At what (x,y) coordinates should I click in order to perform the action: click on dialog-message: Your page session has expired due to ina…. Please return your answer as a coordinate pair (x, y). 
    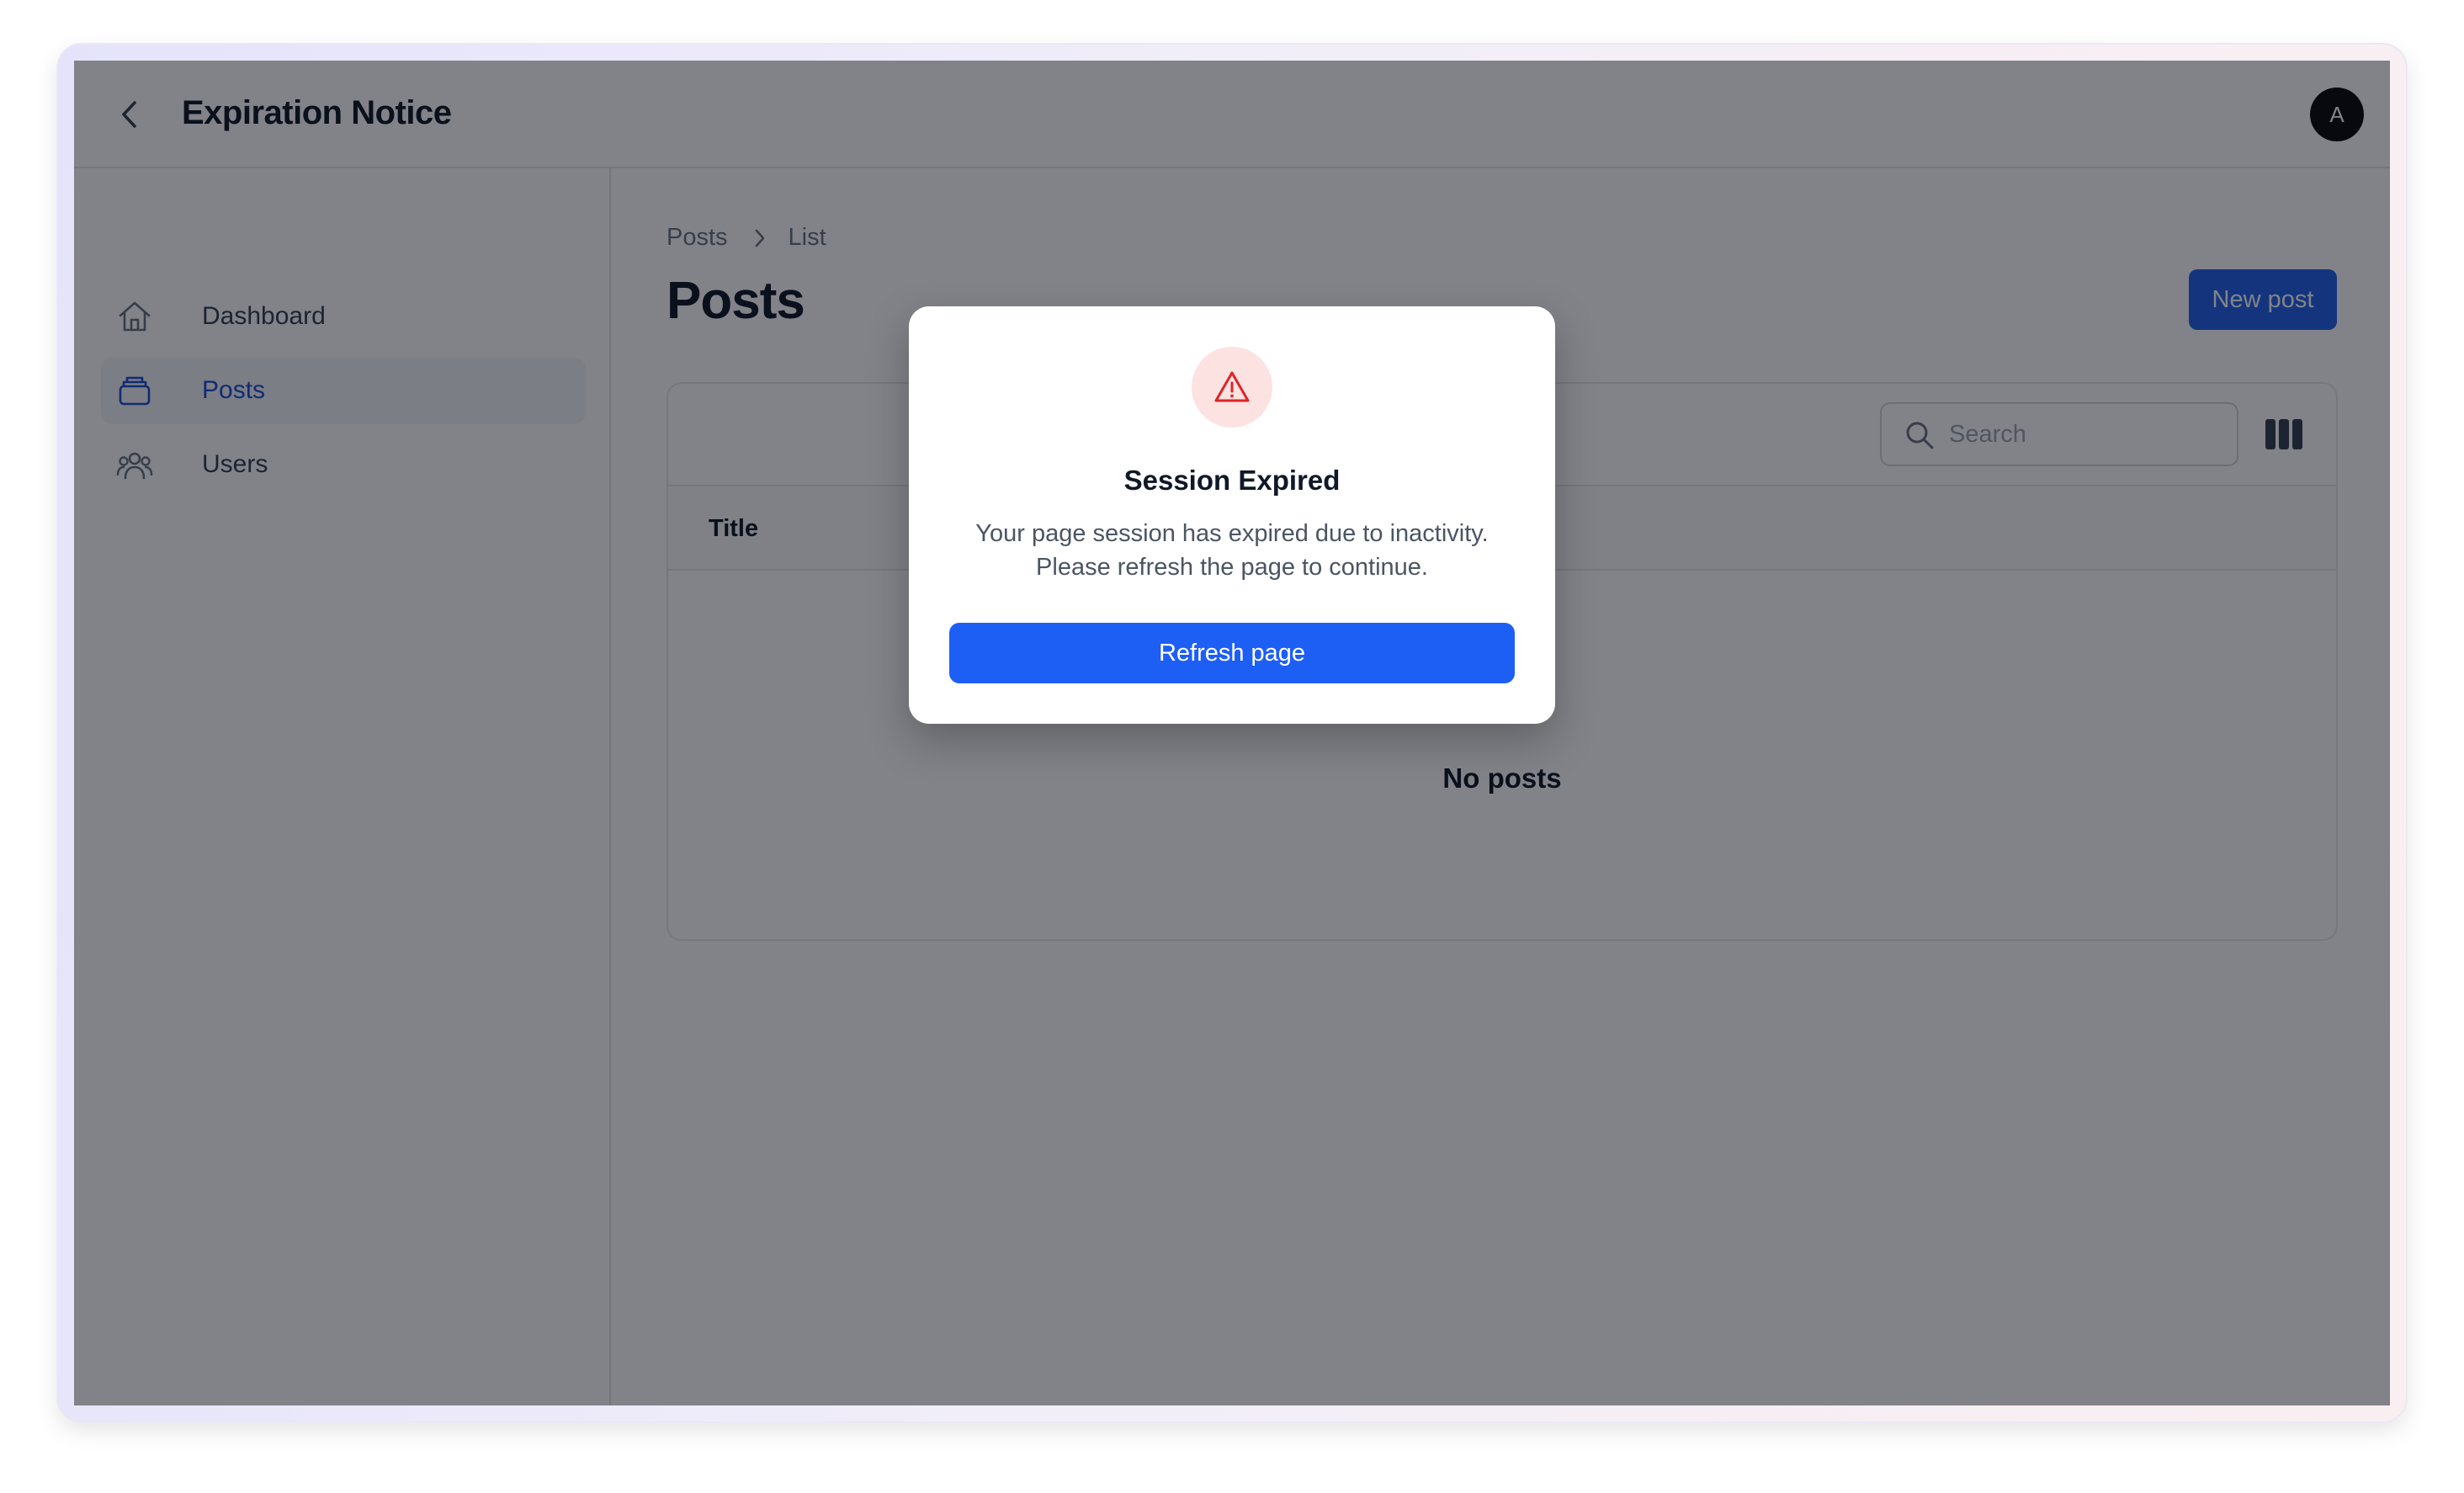
    Looking at the image, I should click on (1232, 550).